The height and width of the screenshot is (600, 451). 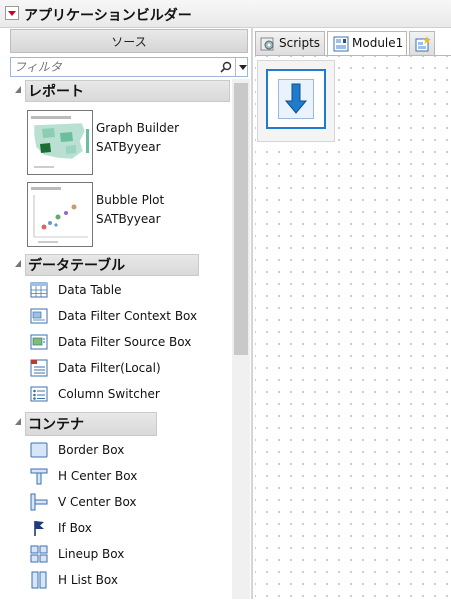 I want to click on item-label: Data Filter Context Box, so click(x=128, y=316).